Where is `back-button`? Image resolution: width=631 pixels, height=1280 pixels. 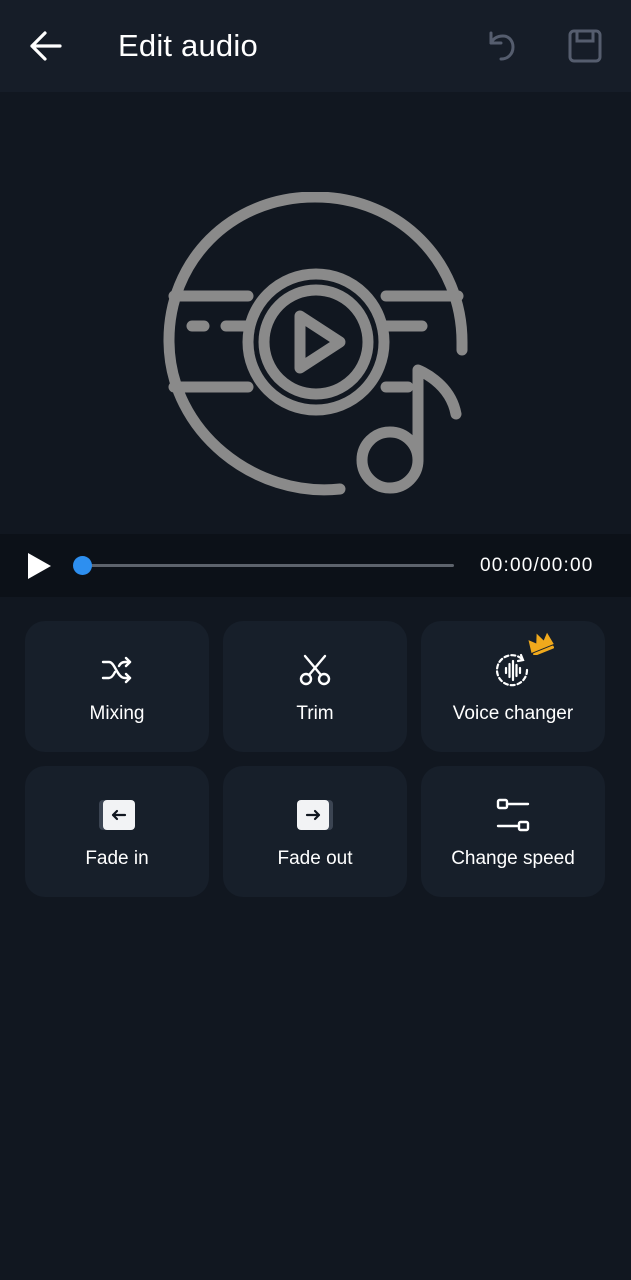
back-button is located at coordinates (45, 46).